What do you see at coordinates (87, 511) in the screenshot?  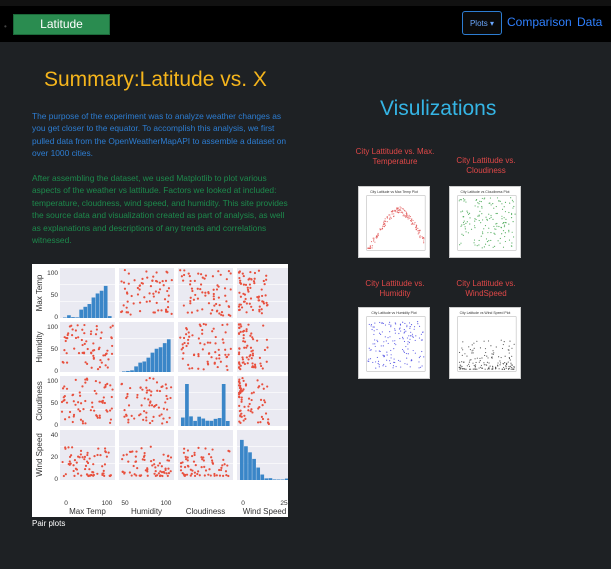 I see `pair-col-label: Max Temp` at bounding box center [87, 511].